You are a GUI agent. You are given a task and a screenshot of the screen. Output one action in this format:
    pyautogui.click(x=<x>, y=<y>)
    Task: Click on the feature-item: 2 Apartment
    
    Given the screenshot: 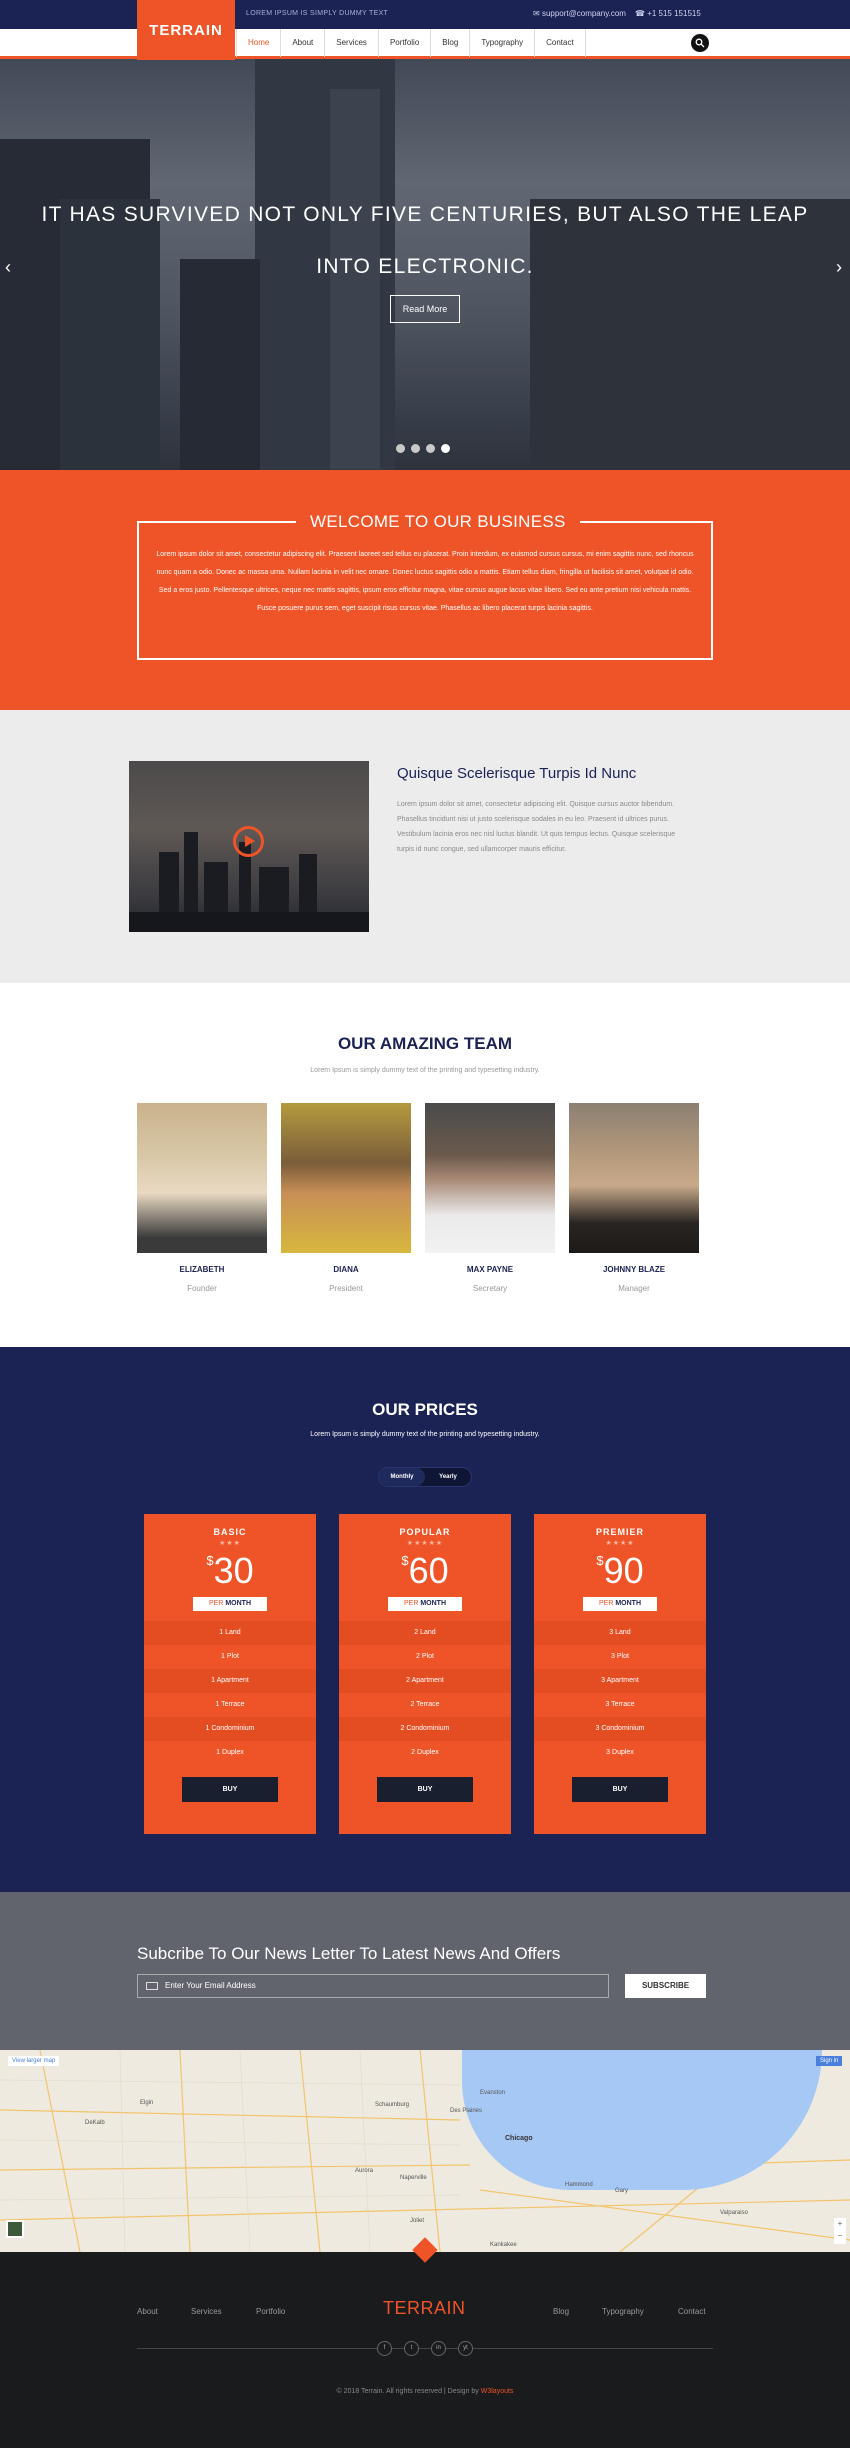 What is the action you would take?
    pyautogui.click(x=425, y=1681)
    